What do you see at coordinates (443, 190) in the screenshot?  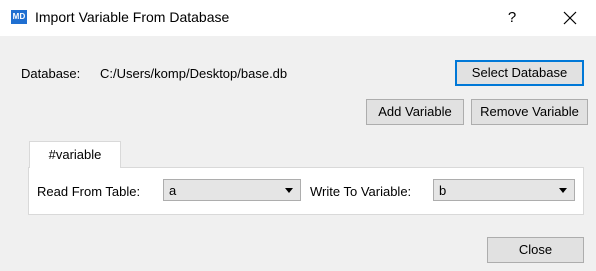 I see `write-to-variable-value: b` at bounding box center [443, 190].